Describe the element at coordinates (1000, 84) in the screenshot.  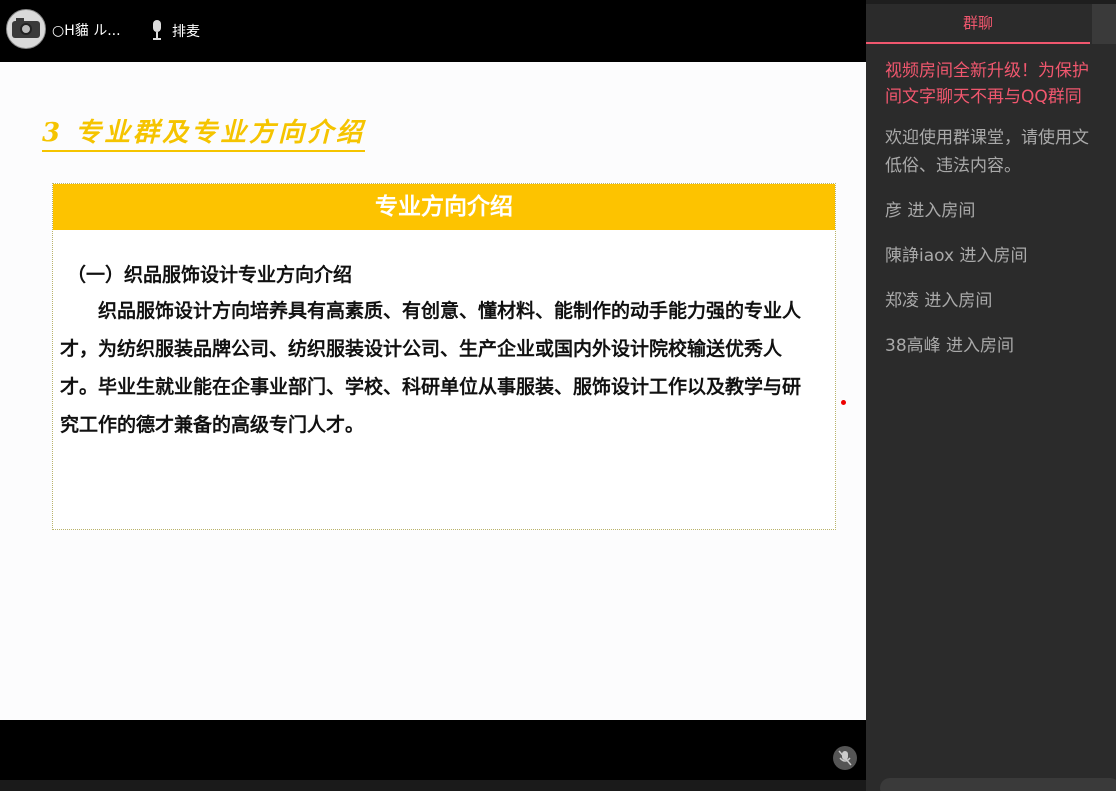
I see `system-notice: 视频房间全新升级！为保护 间文字聊天不再与QQ群同` at that location.